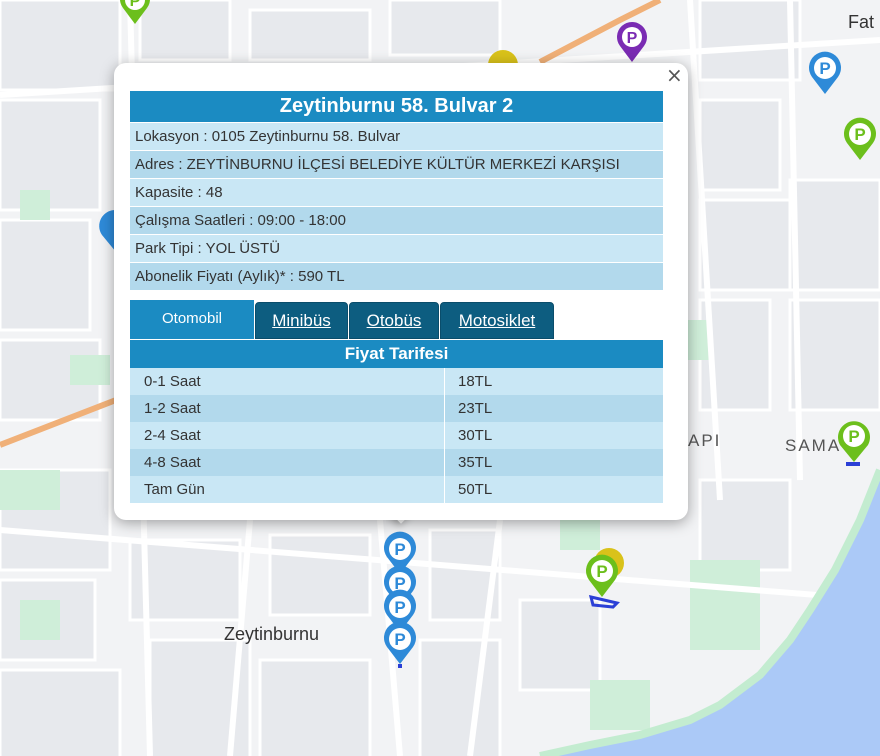 This screenshot has height=756, width=880. I want to click on tariff-price: 18TL, so click(475, 381).